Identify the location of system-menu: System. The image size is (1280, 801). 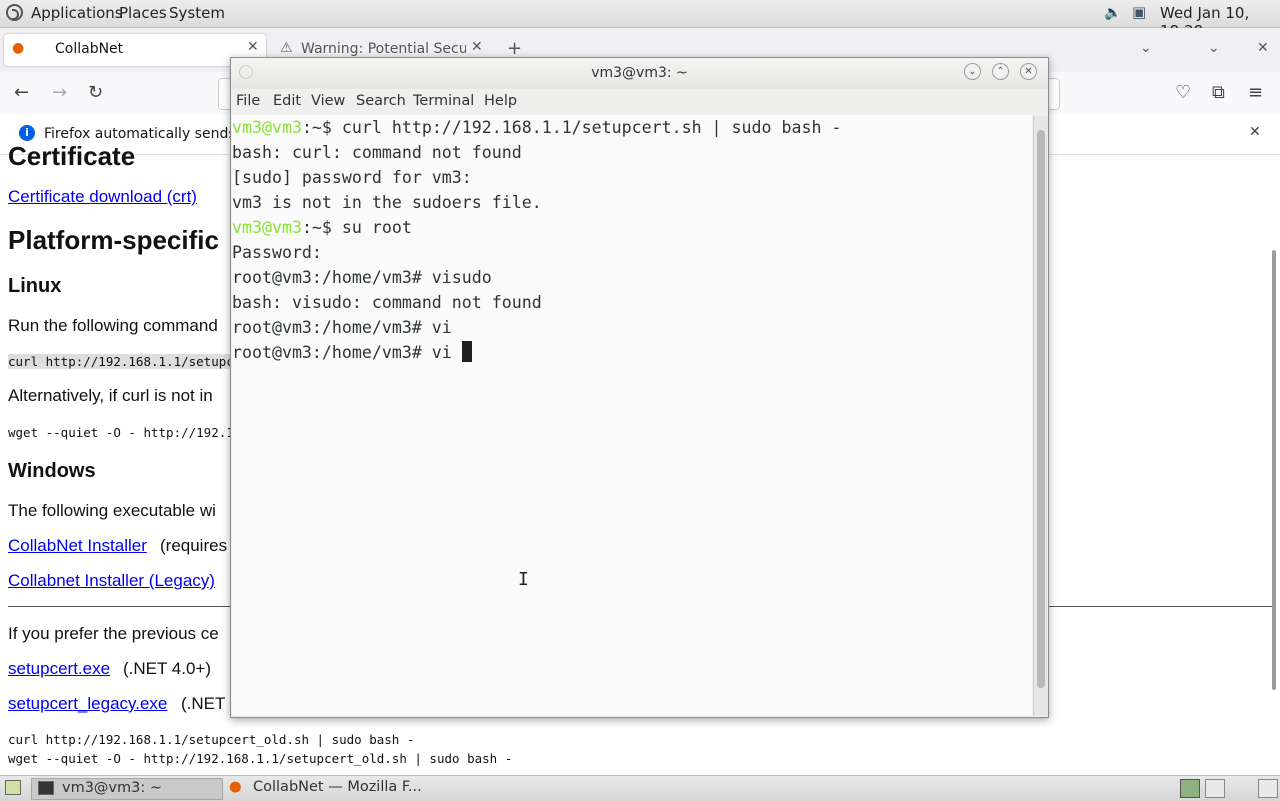
(197, 13).